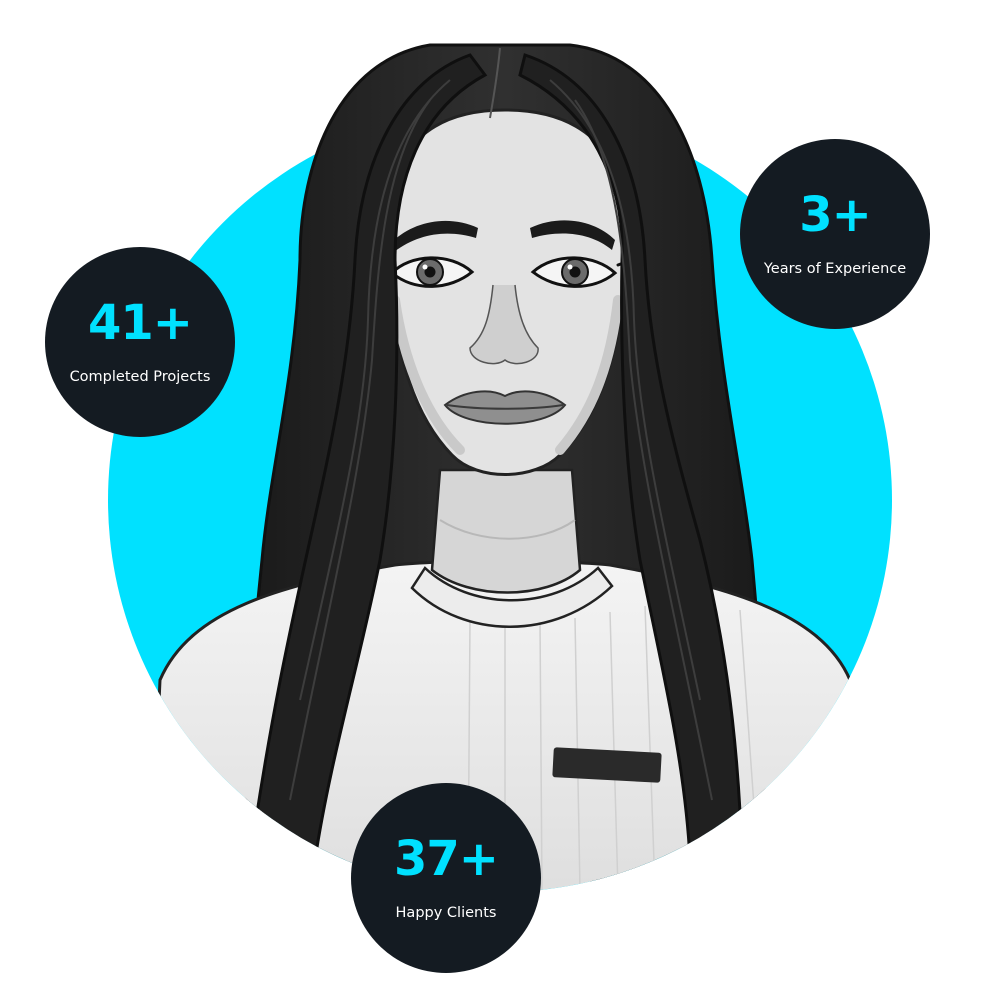 The height and width of the screenshot is (1000, 1000). Describe the element at coordinates (446, 859) in the screenshot. I see `stat-value: 37+` at that location.